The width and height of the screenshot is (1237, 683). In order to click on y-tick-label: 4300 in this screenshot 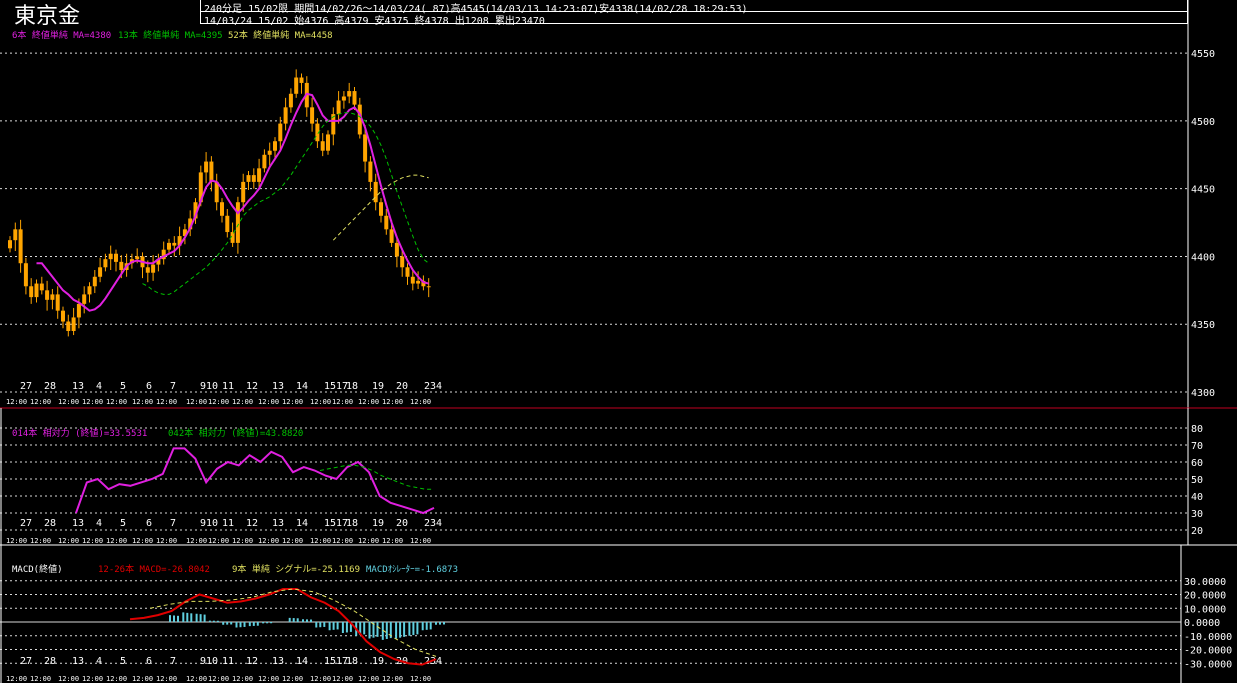, I will do `click(1203, 393)`.